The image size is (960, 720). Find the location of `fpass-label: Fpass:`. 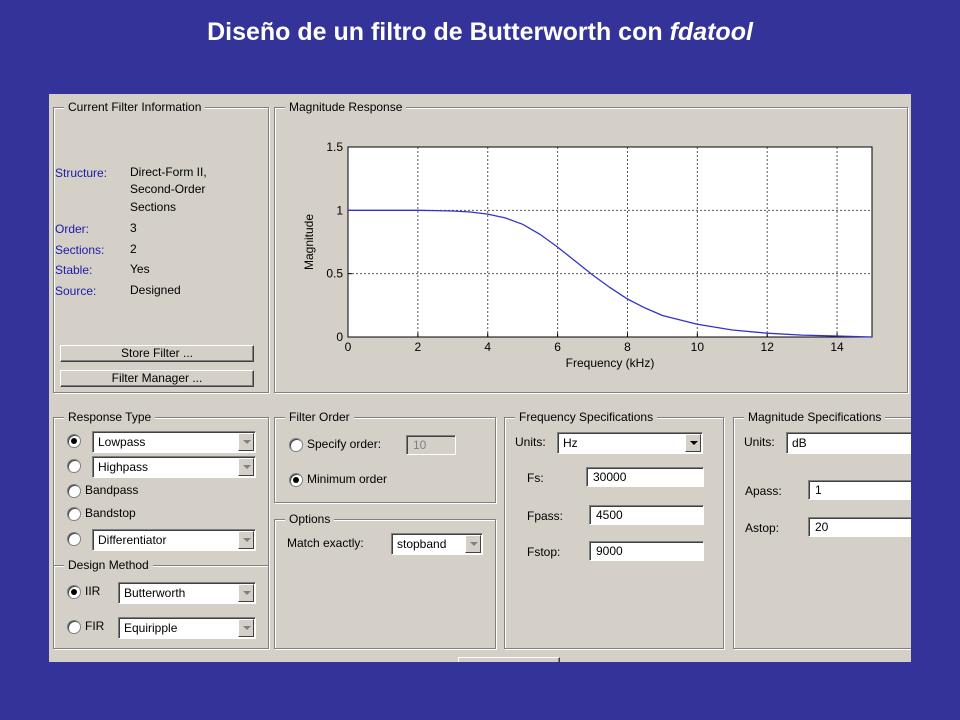

fpass-label: Fpass: is located at coordinates (545, 516).